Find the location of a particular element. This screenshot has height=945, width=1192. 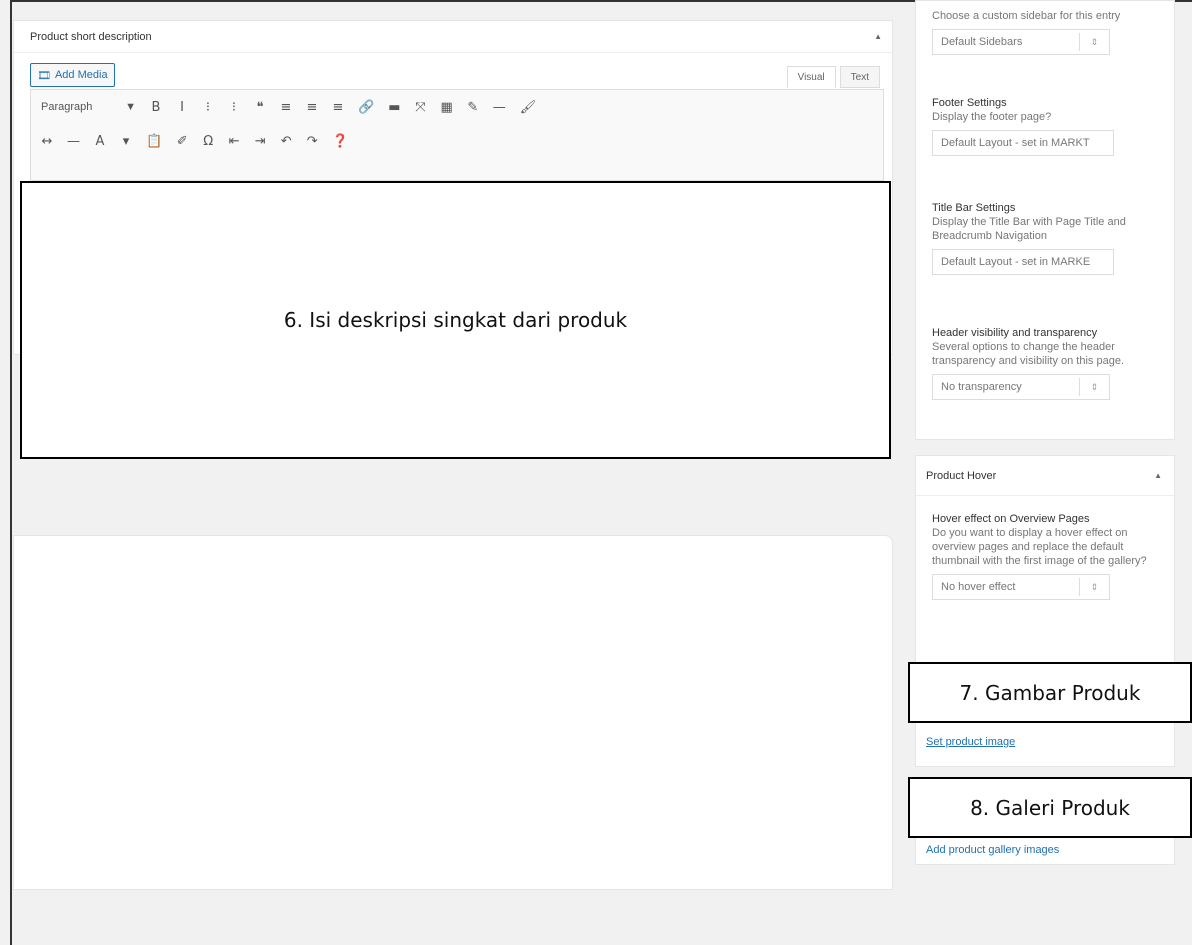

footer-select: Default Layout - set in MARKT is located at coordinates (1023, 143).